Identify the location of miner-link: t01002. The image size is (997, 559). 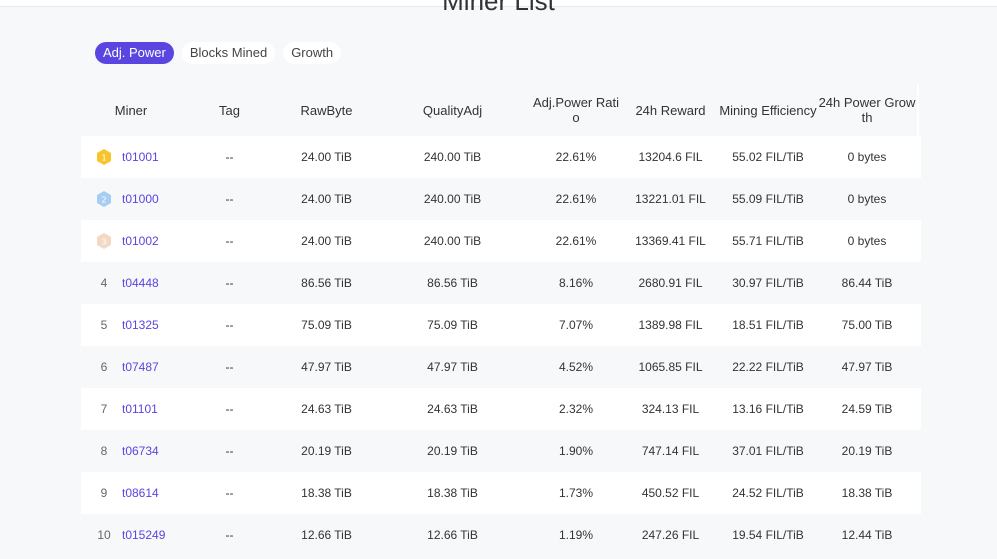
(140, 241).